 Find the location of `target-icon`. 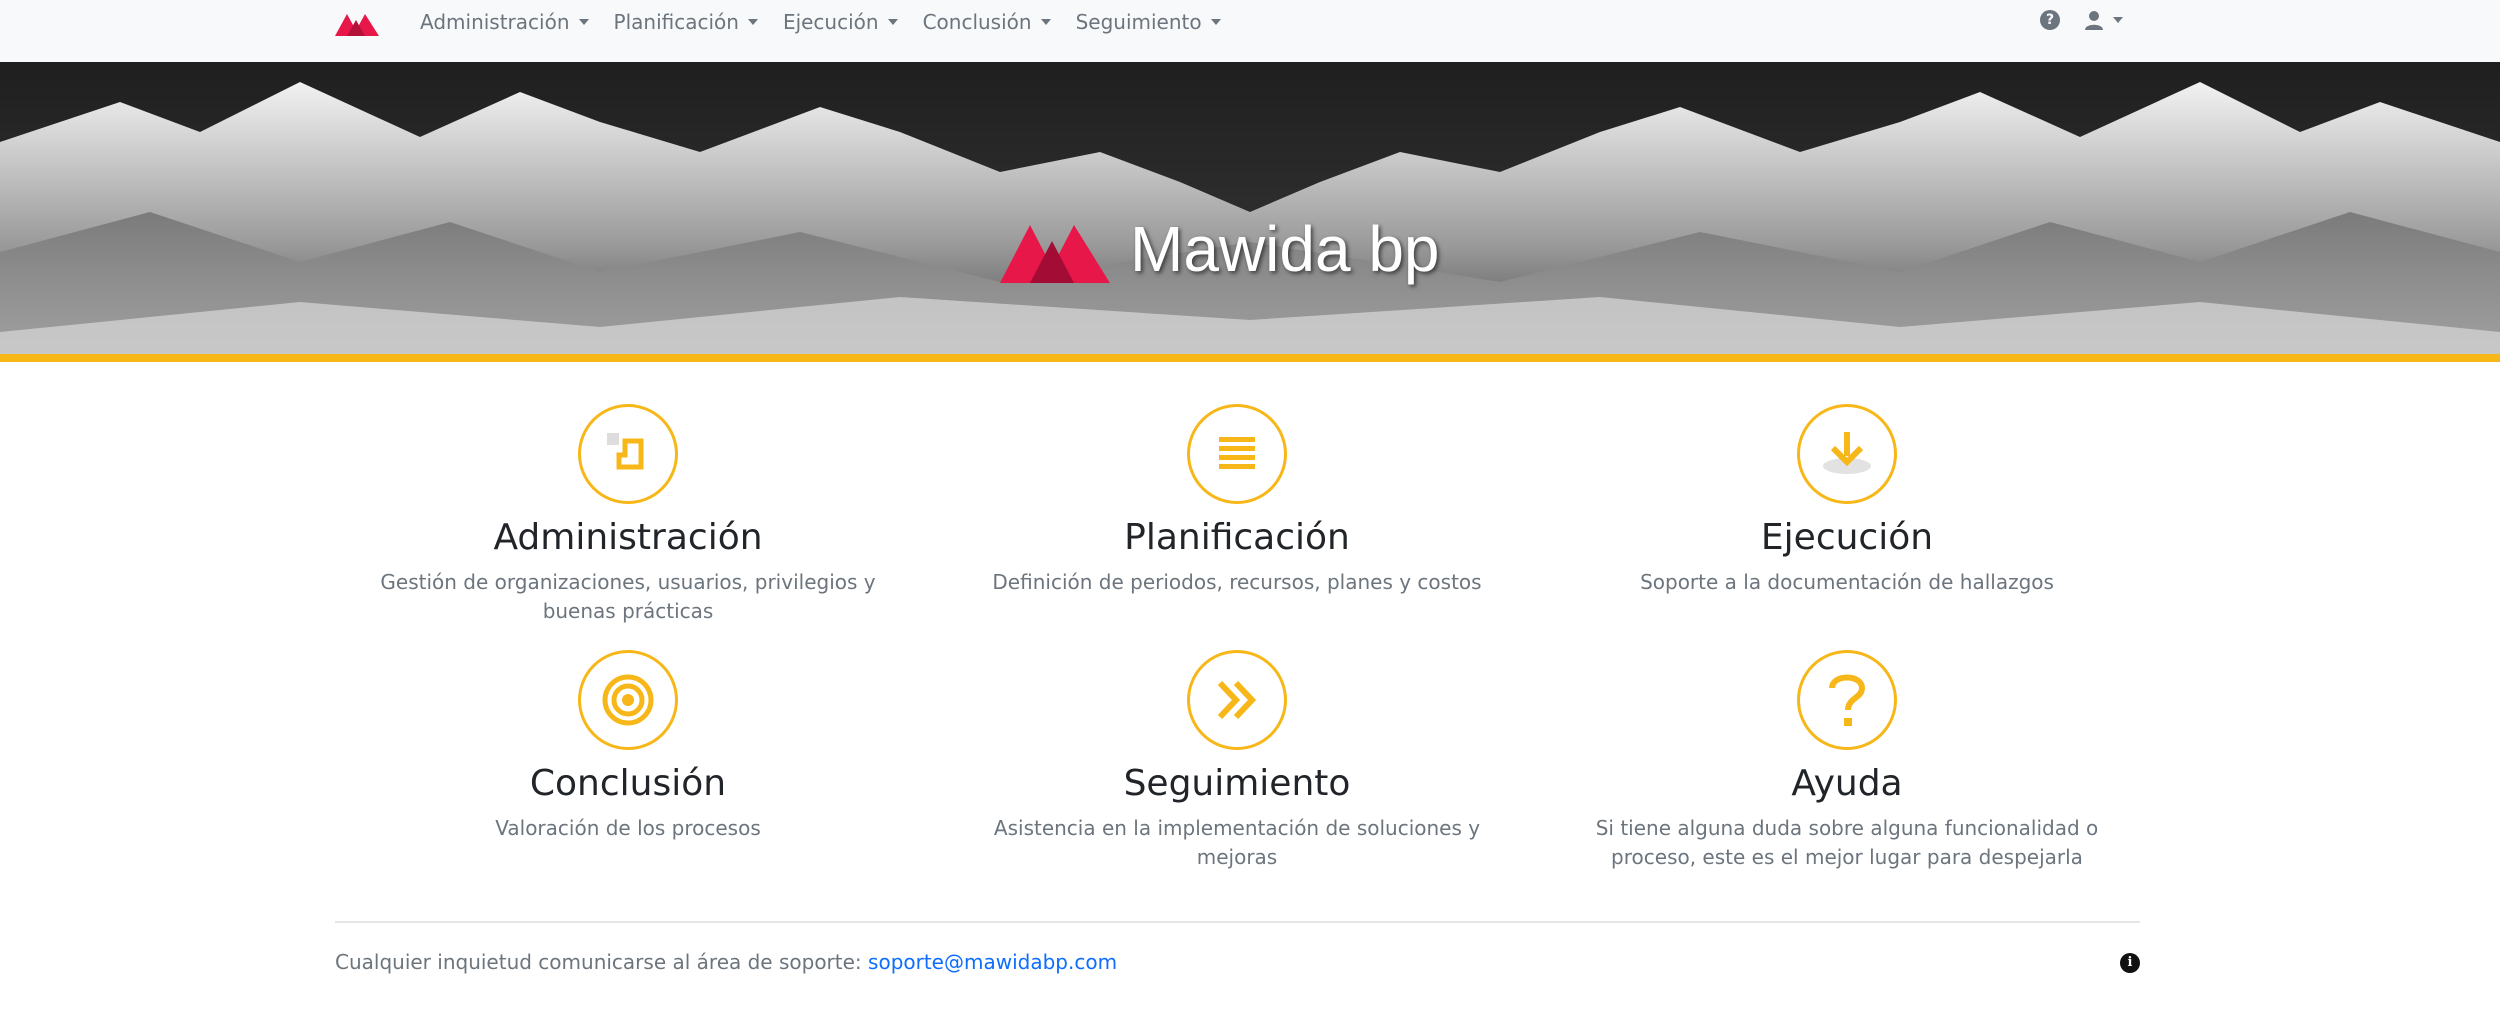

target-icon is located at coordinates (628, 700).